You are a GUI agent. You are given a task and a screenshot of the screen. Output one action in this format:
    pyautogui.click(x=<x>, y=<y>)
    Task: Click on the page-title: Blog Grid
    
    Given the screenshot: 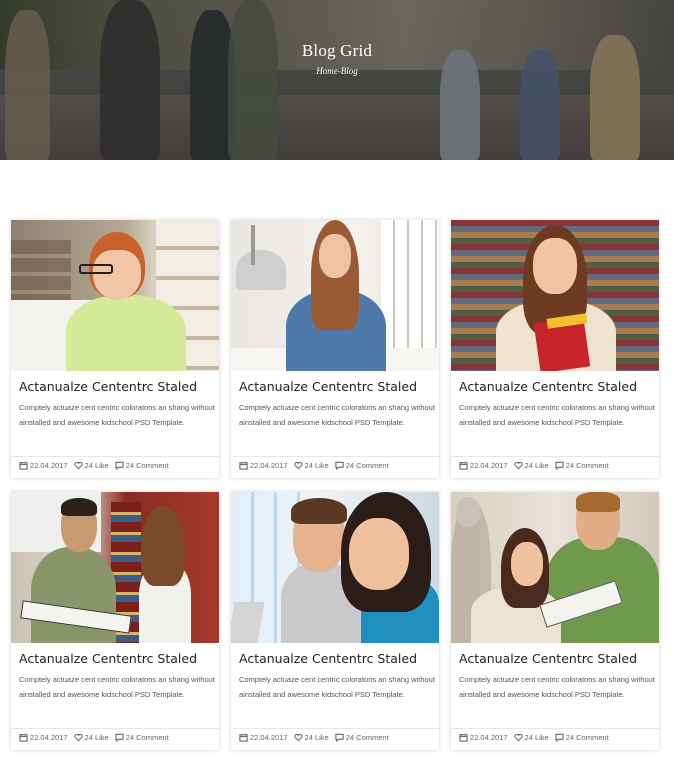 What is the action you would take?
    pyautogui.click(x=337, y=50)
    